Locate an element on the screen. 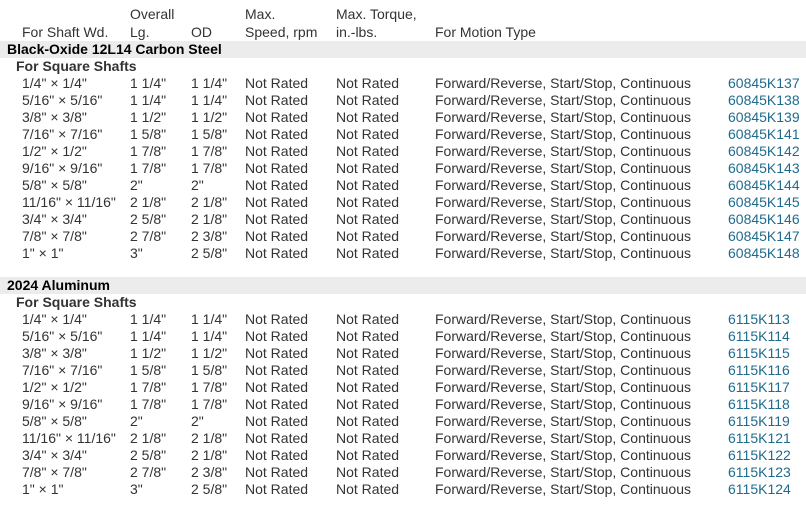  overall-length-cell: 2 7/8" is located at coordinates (148, 236).